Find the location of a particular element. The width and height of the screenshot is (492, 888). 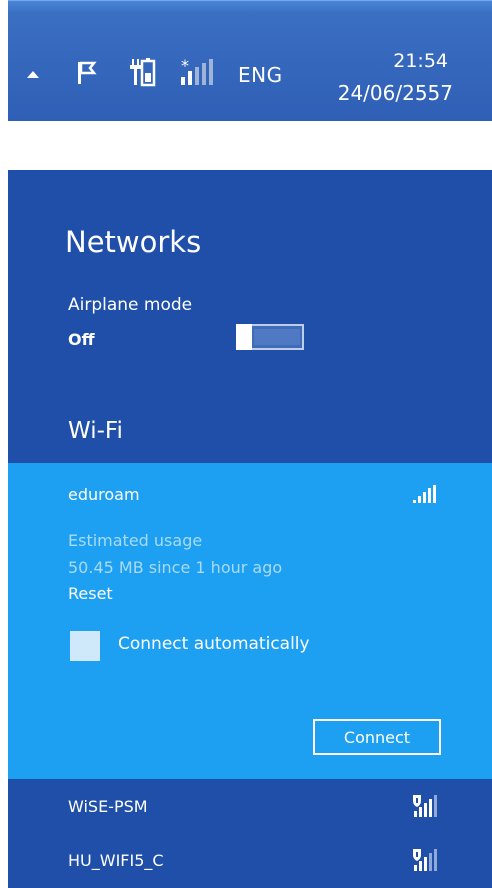

toggle-track is located at coordinates (277, 337).